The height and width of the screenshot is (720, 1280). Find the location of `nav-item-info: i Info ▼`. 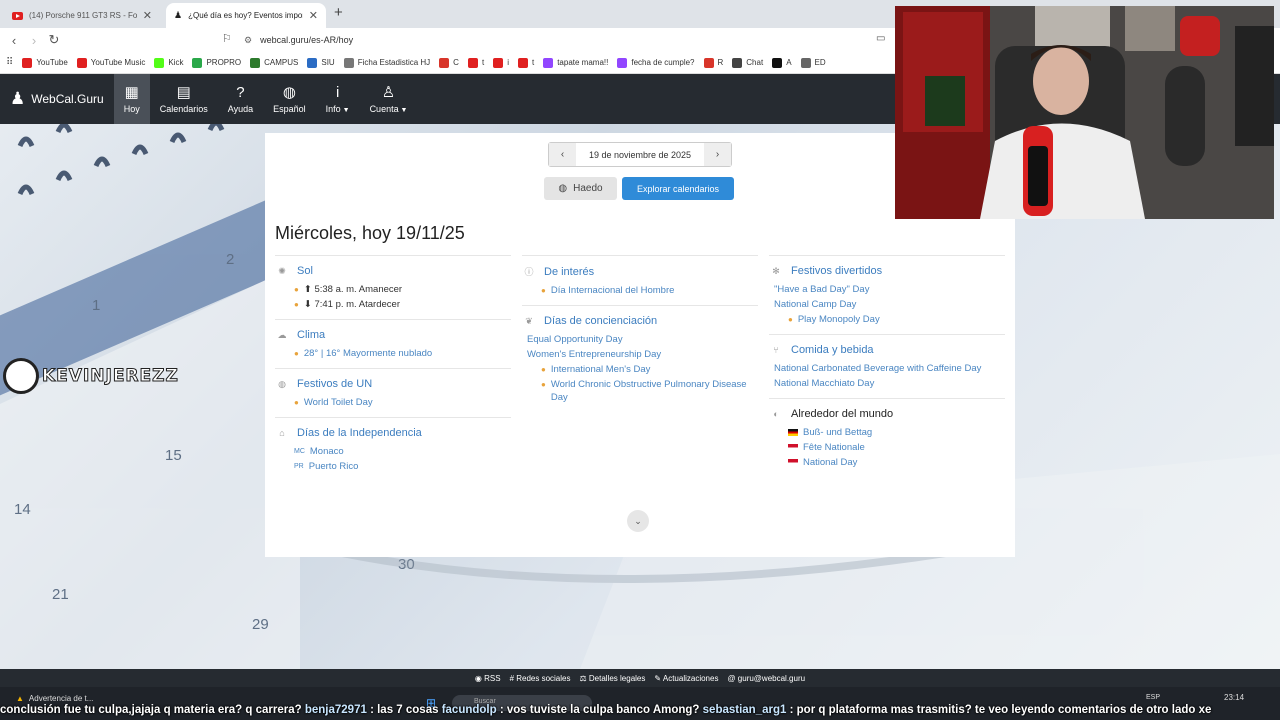

nav-item-info: i Info ▼ is located at coordinates (338, 99).